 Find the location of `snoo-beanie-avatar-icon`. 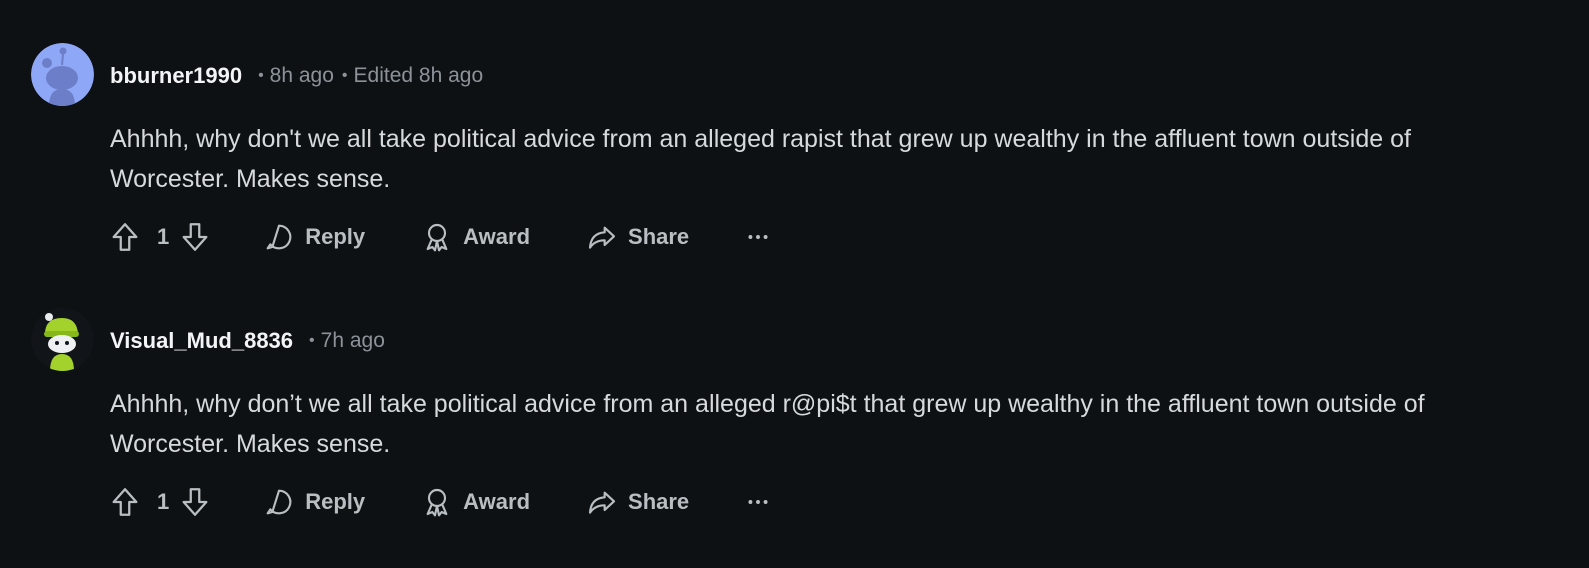

snoo-beanie-avatar-icon is located at coordinates (62, 339).